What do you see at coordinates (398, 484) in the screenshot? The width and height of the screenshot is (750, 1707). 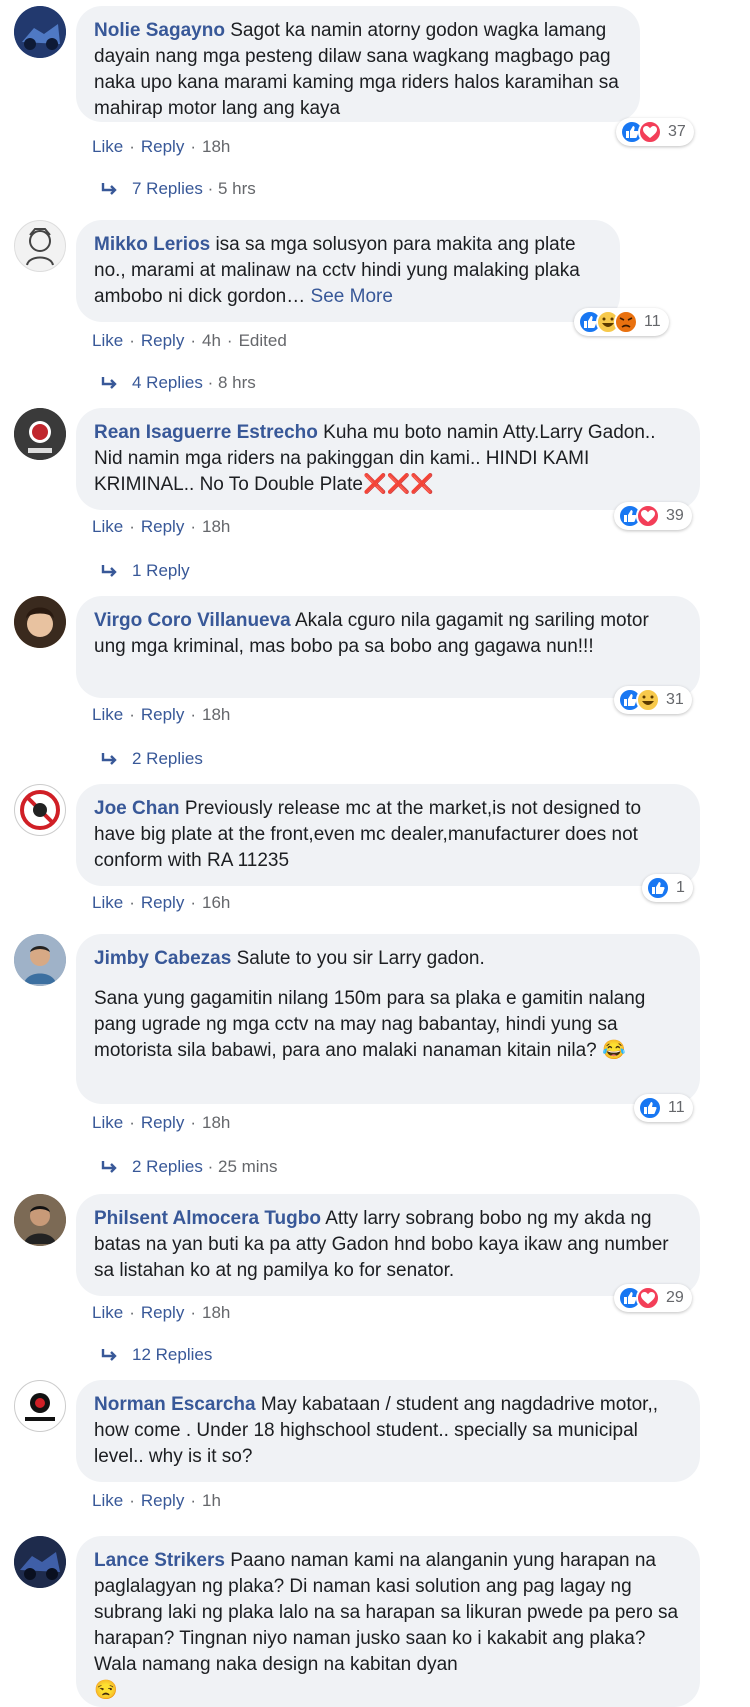 I see `cross-mark-emoji: ❌❌❌` at bounding box center [398, 484].